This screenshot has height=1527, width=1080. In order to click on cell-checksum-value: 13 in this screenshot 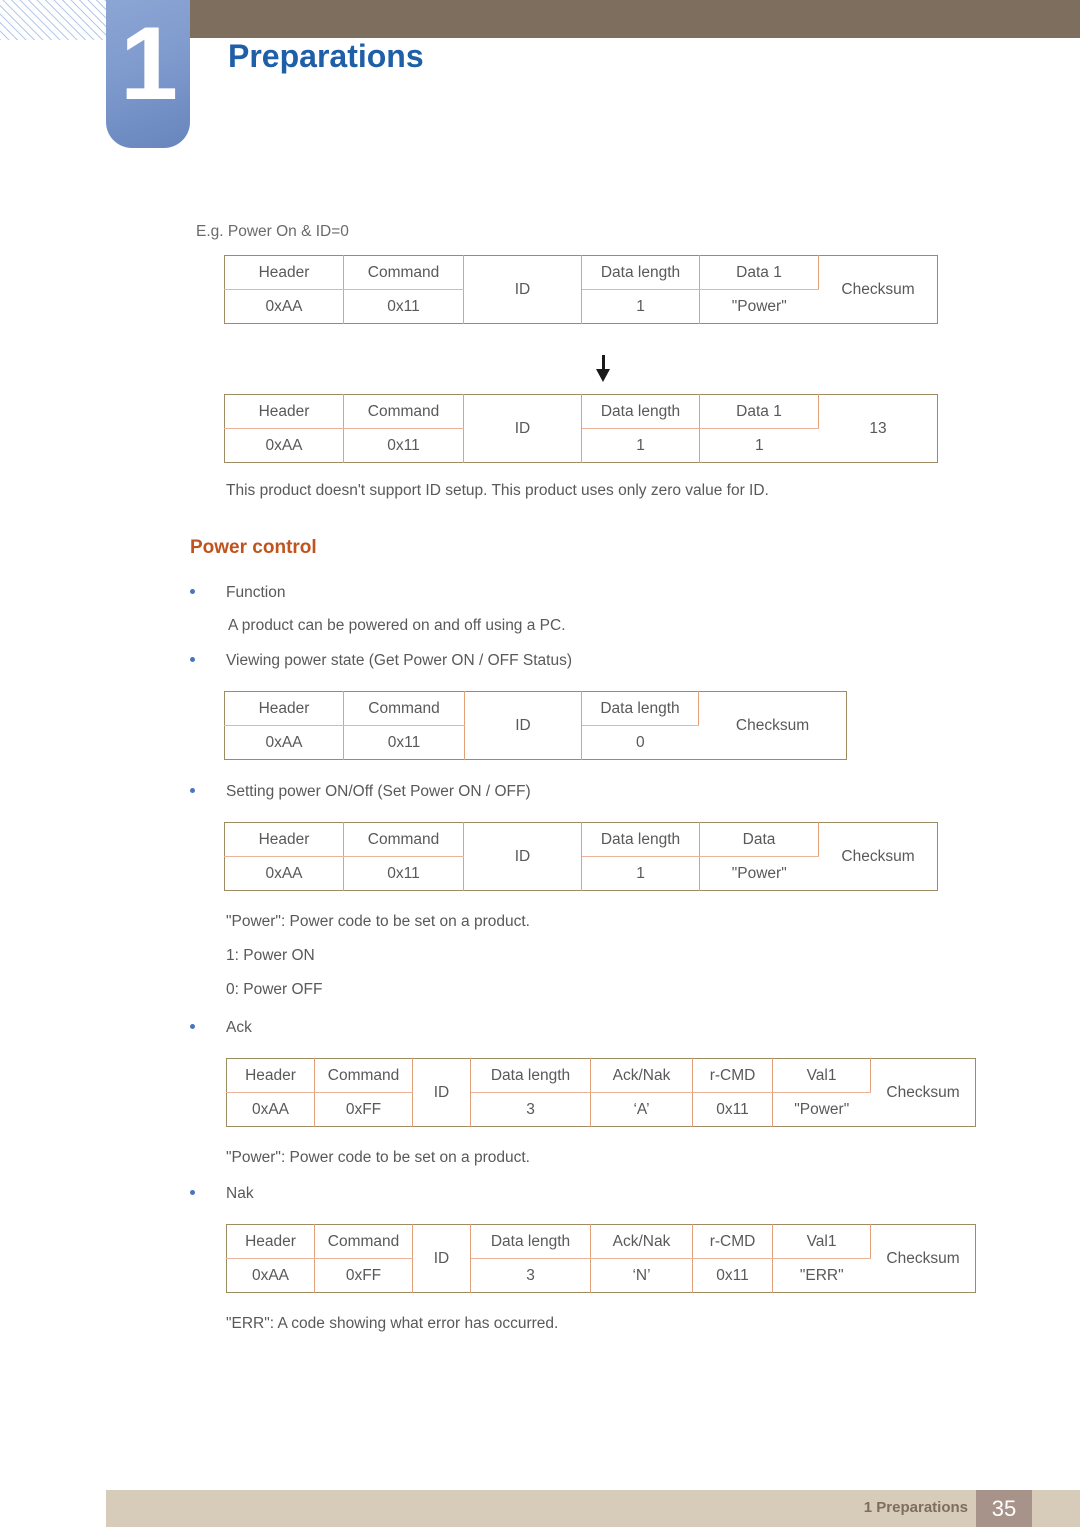, I will do `click(878, 428)`.